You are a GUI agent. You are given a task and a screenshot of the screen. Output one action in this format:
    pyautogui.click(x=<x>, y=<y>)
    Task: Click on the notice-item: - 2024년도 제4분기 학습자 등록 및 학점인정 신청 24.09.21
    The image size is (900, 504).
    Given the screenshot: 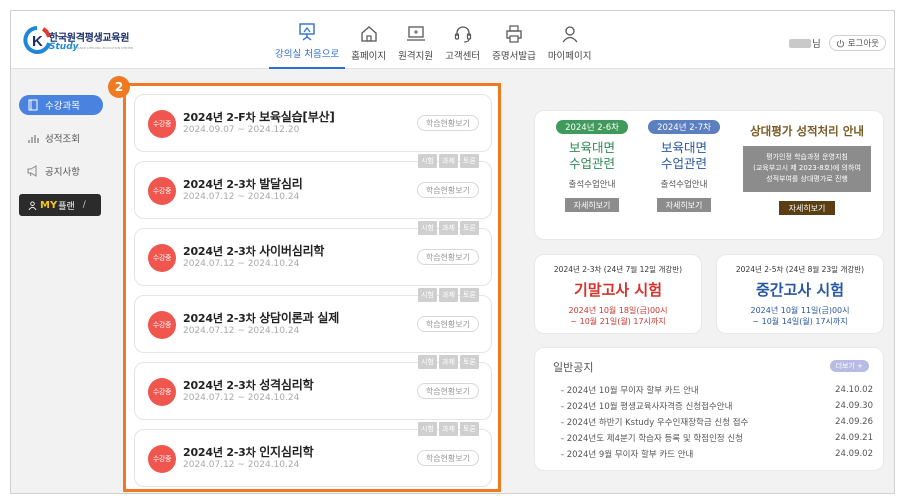 What is the action you would take?
    pyautogui.click(x=717, y=438)
    